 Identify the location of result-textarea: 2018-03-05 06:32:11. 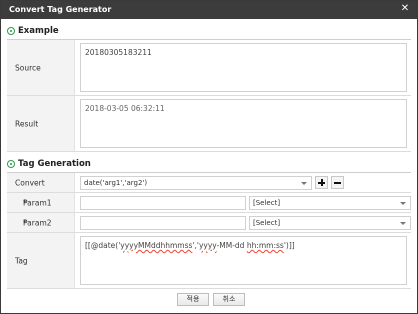
(243, 123).